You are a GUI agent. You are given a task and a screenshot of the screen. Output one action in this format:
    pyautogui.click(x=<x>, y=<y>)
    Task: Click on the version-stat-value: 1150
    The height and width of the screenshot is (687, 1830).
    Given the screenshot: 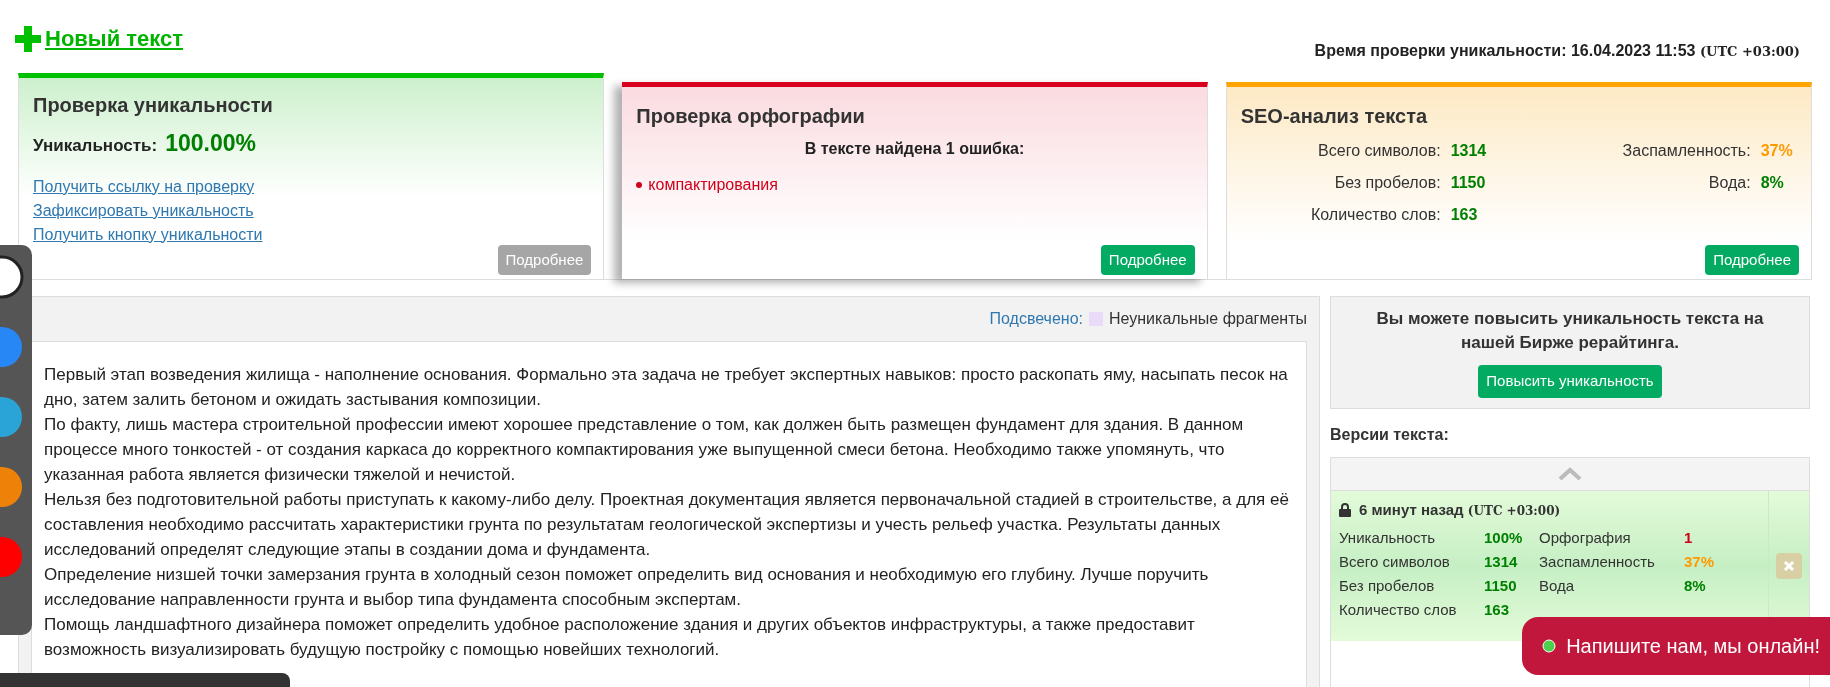 What is the action you would take?
    pyautogui.click(x=1501, y=586)
    